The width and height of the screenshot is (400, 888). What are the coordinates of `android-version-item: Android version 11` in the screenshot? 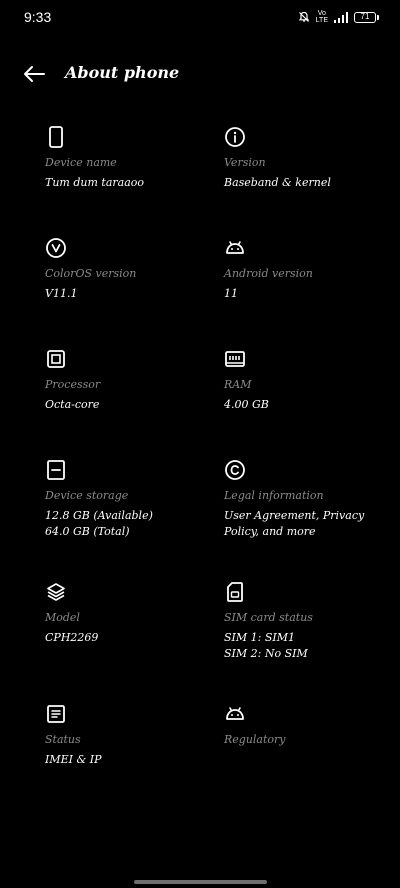 It's located at (309, 269).